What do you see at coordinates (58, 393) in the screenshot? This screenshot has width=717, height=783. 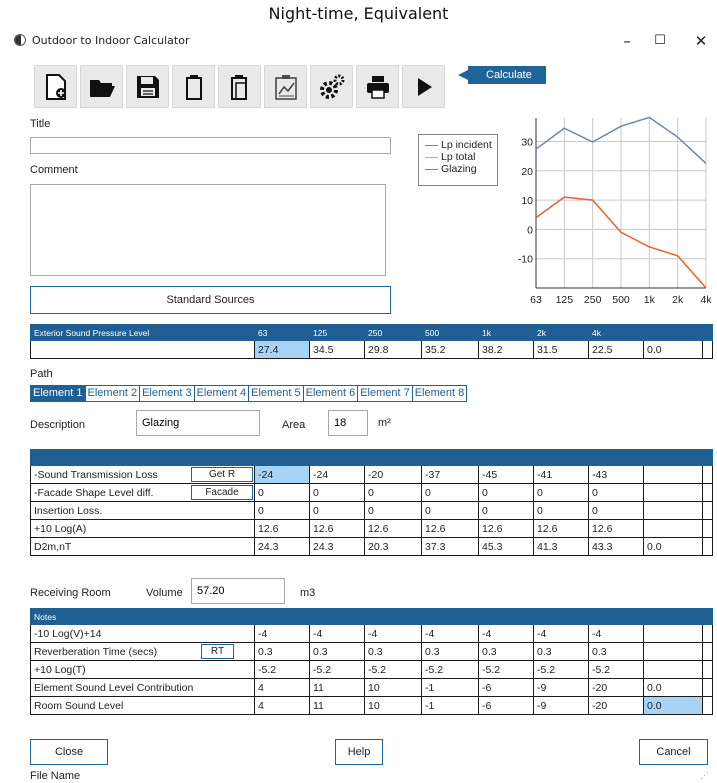 I see `tab-element-1: Element 1` at bounding box center [58, 393].